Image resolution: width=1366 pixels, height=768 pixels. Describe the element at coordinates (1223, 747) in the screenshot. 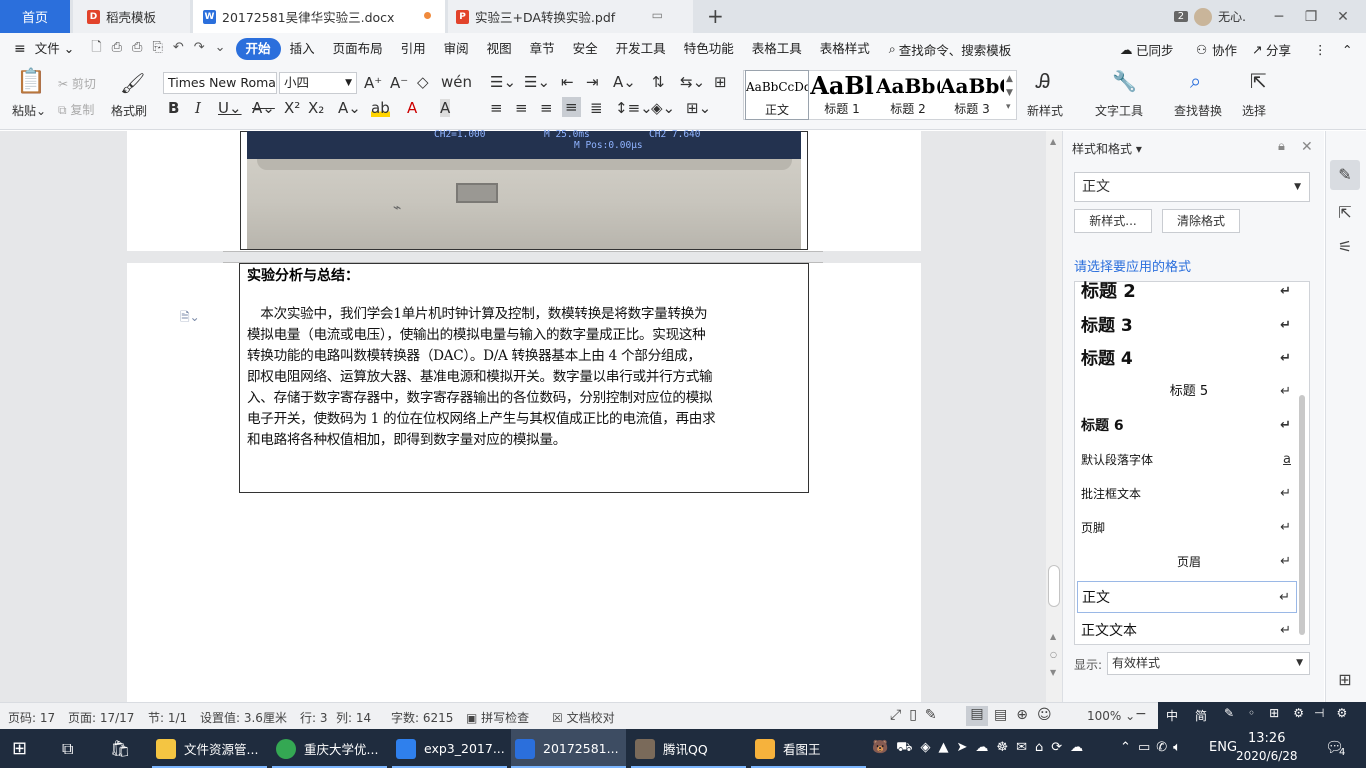

I see `input-language: ENG` at that location.